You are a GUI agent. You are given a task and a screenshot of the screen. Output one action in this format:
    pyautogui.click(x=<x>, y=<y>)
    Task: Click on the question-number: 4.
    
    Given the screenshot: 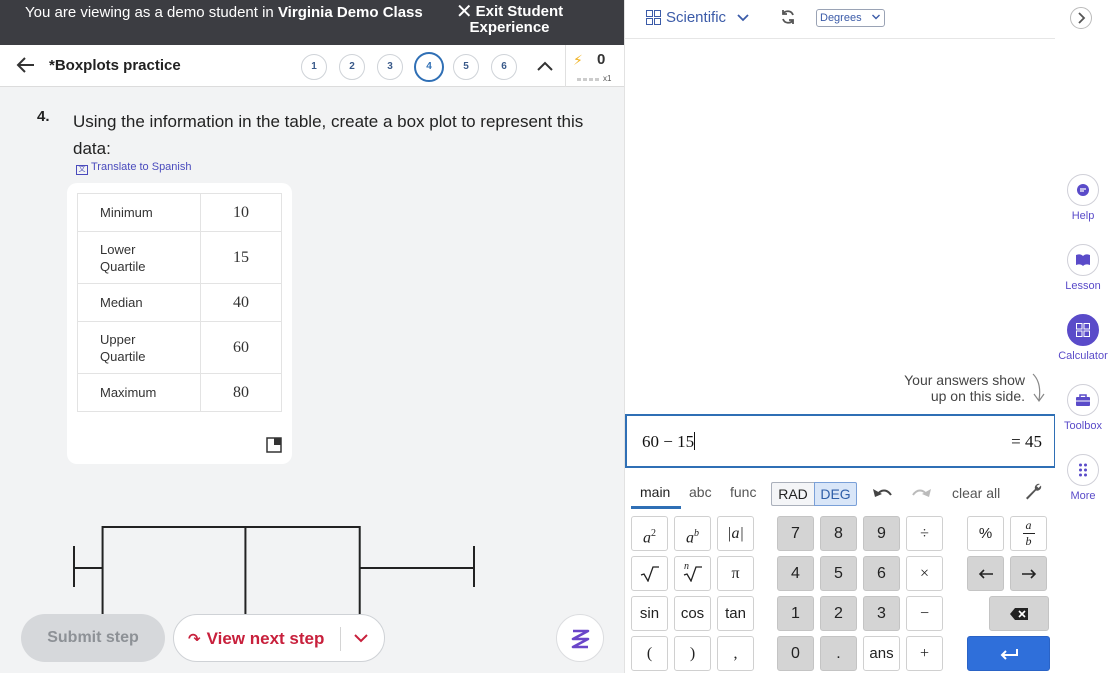 What is the action you would take?
    pyautogui.click(x=43, y=116)
    